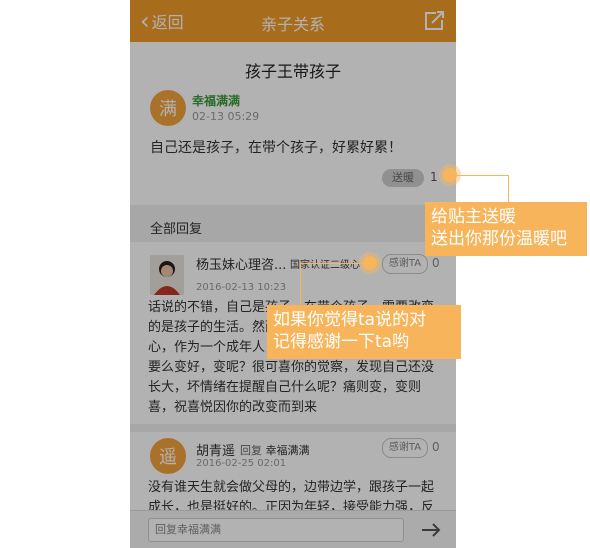  Describe the element at coordinates (431, 530) in the screenshot. I see `send-arrow-icon` at that location.